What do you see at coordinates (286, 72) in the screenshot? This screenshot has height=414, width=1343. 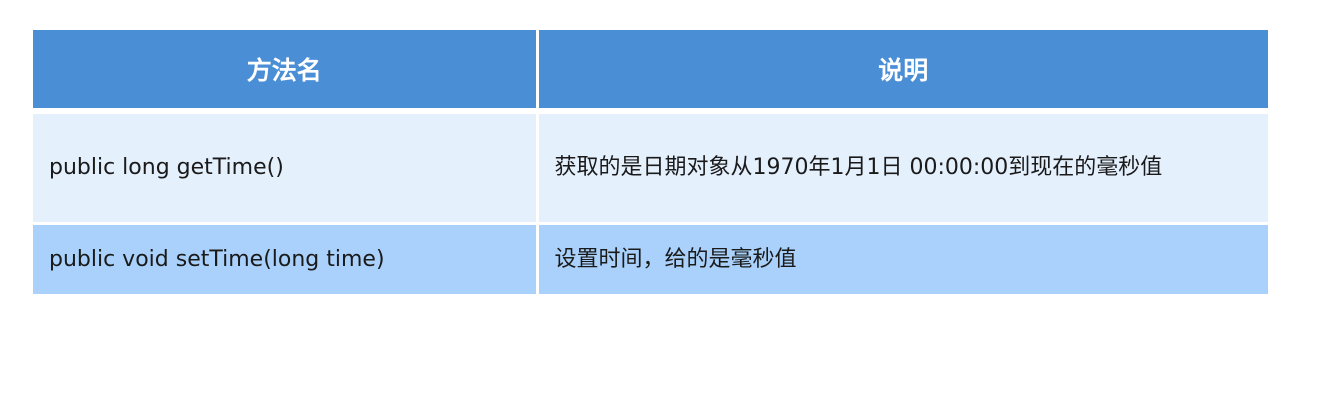 I see `header-method-name: 方法名` at bounding box center [286, 72].